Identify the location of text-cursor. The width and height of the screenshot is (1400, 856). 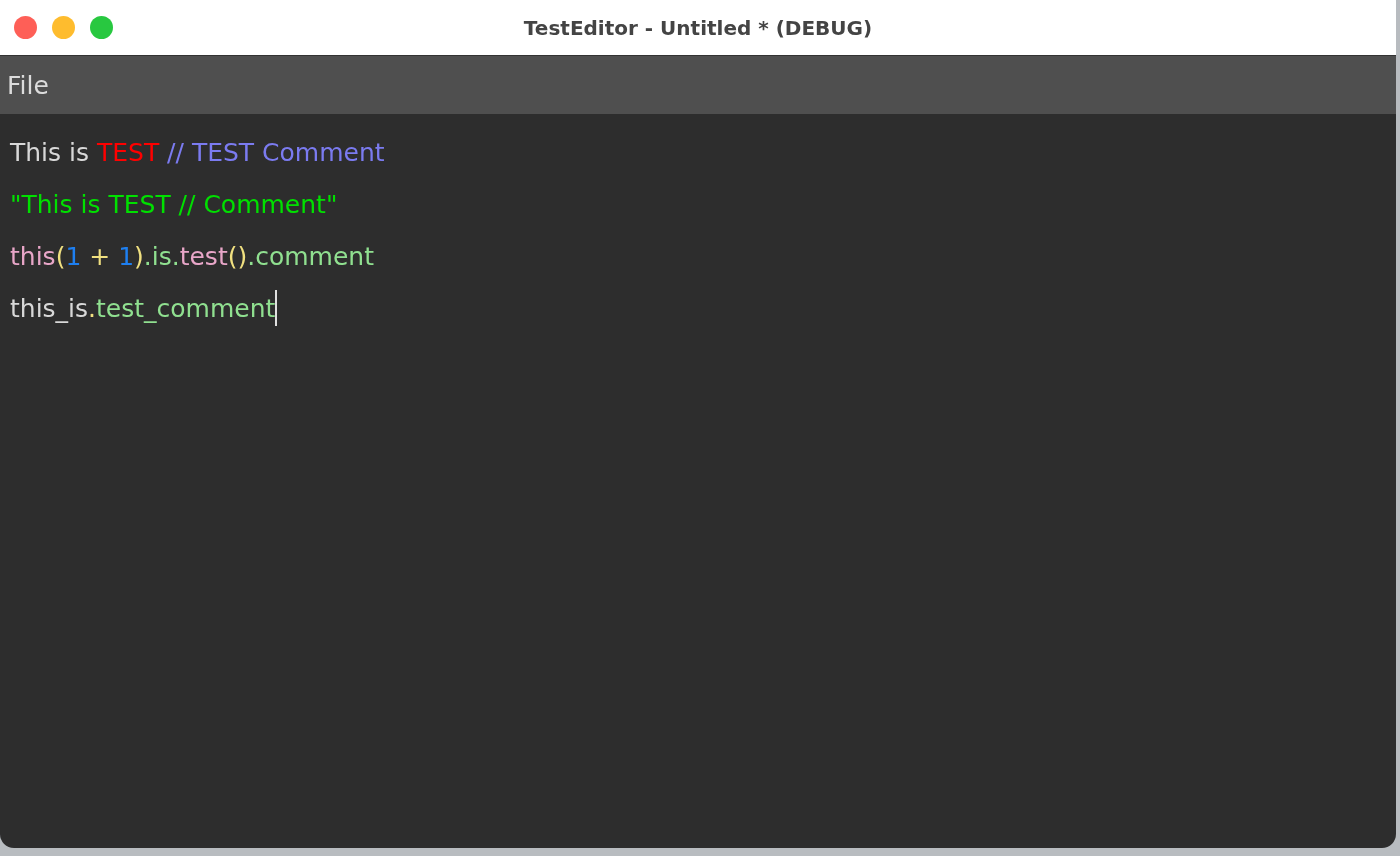
(276, 308).